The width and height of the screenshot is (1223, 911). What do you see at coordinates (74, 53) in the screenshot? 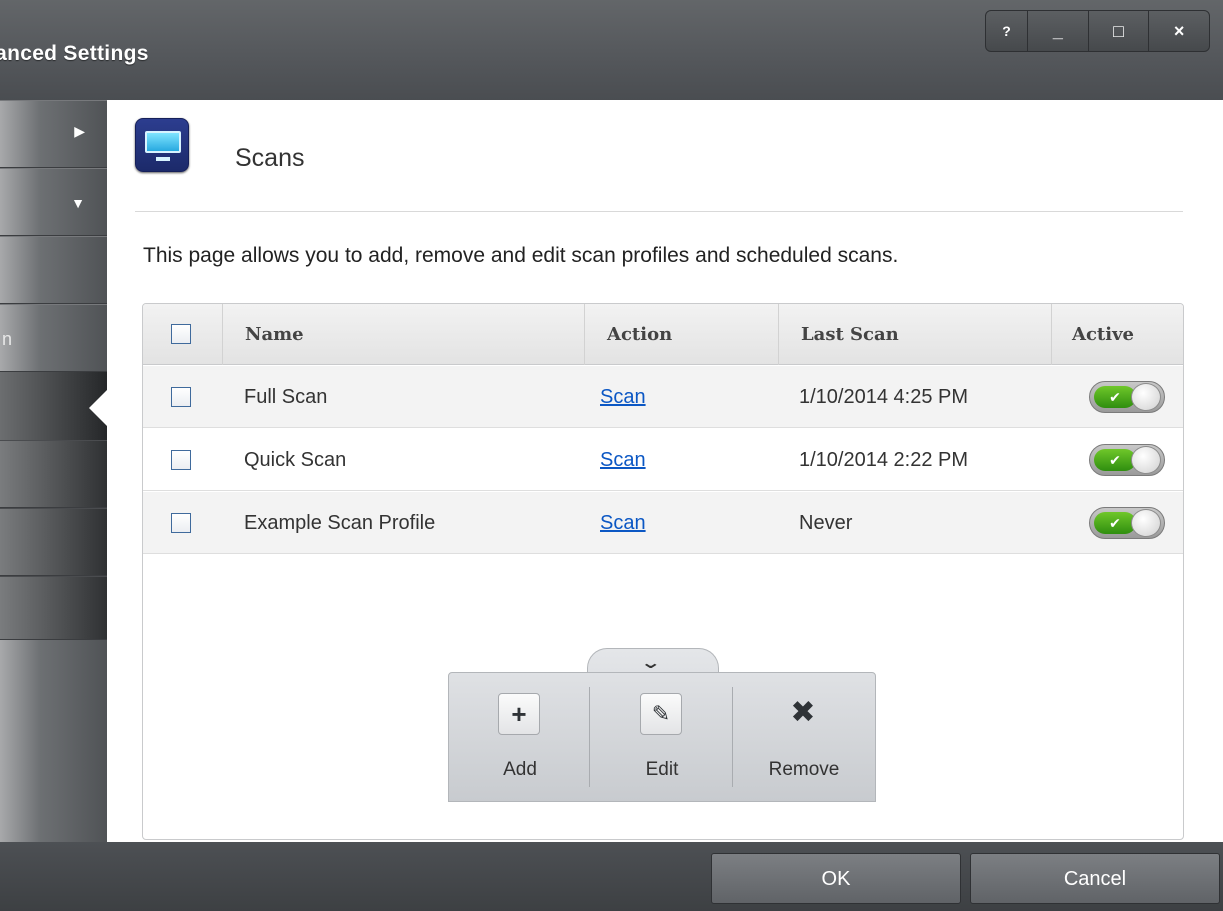
I see `window-title: dvanced Settings` at bounding box center [74, 53].